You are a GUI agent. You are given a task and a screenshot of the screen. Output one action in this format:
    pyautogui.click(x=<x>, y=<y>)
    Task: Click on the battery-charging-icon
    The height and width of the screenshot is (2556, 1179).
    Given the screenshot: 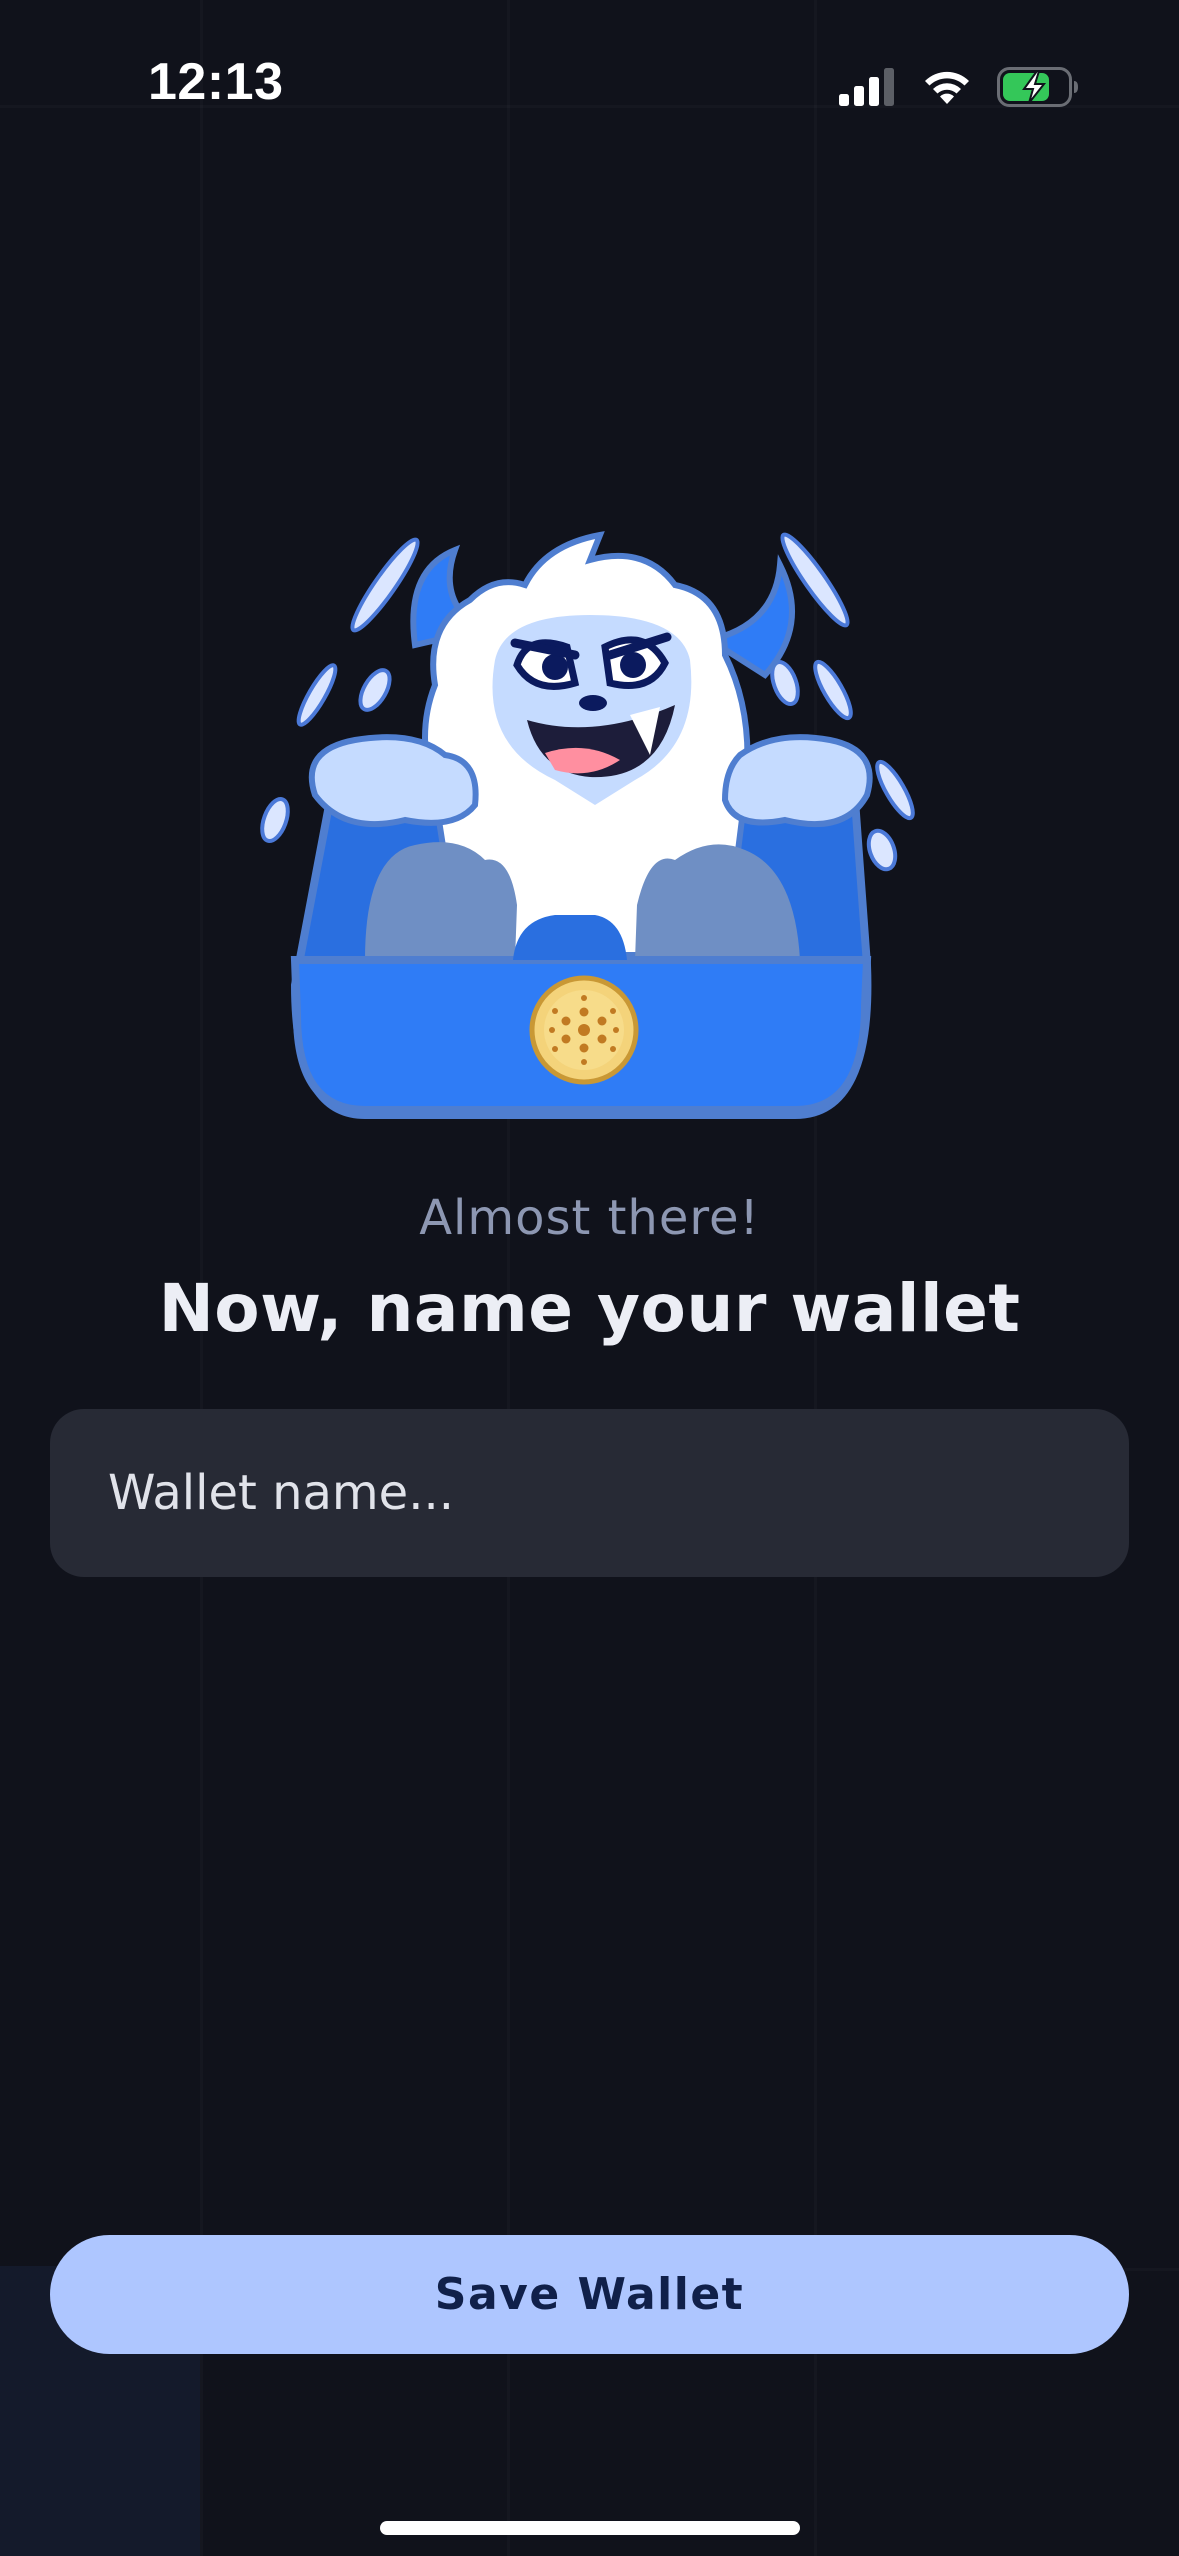 What is the action you would take?
    pyautogui.click(x=1037, y=87)
    